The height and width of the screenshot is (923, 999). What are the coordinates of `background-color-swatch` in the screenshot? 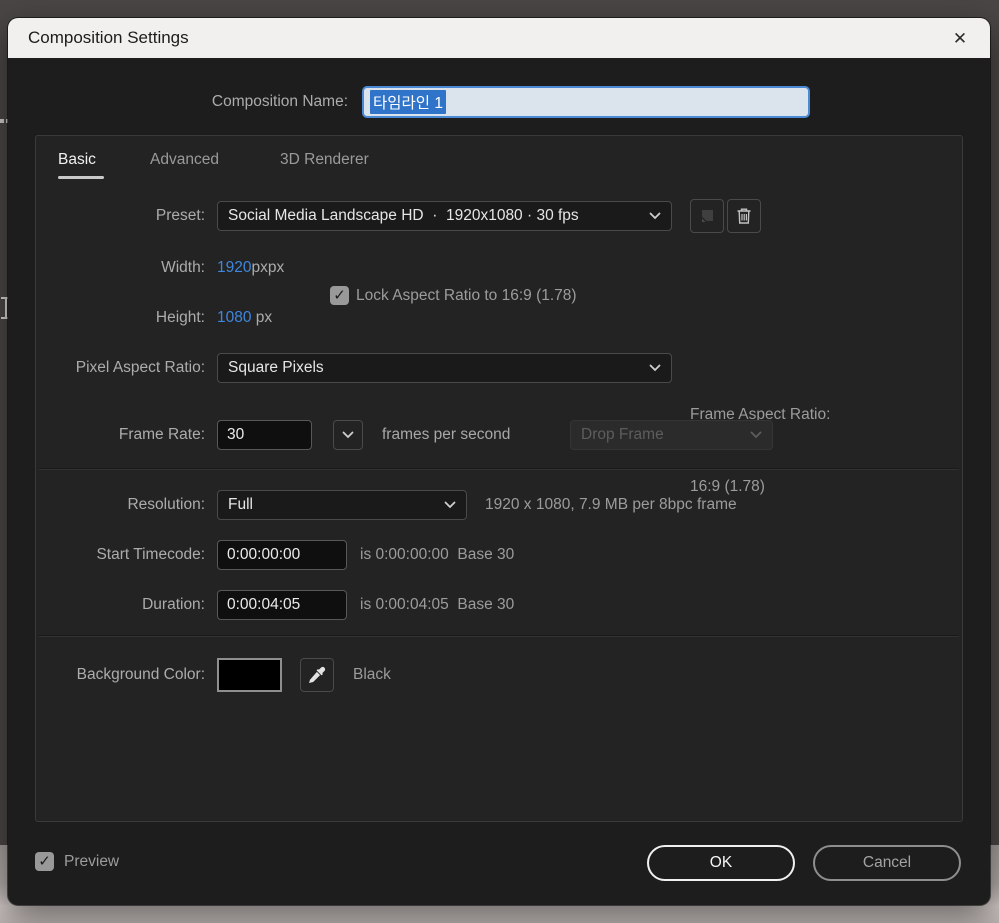 It's located at (249, 675).